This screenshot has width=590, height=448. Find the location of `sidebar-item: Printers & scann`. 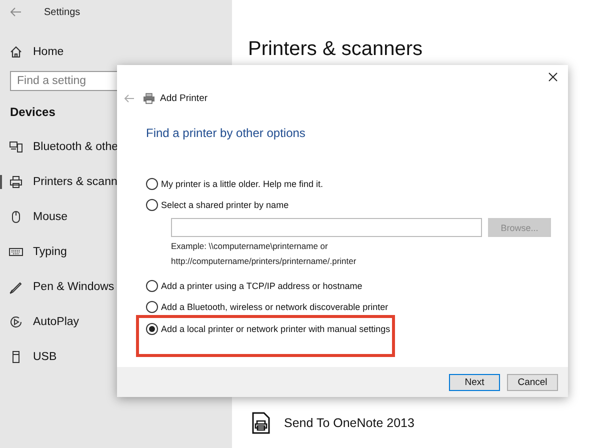

sidebar-item: Printers & scann is located at coordinates (60, 181).